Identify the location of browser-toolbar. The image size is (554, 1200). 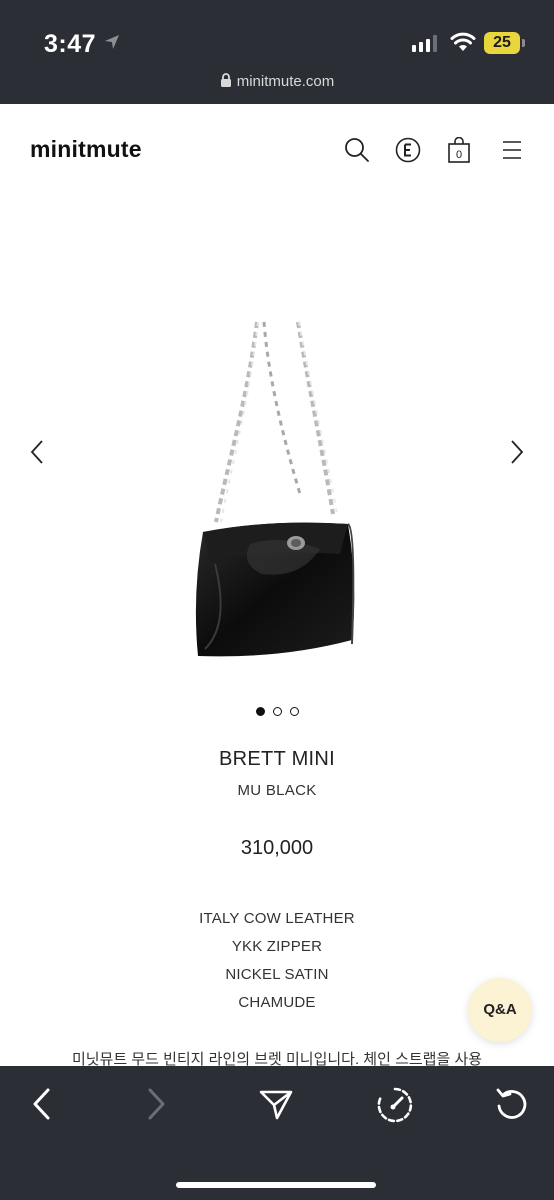
(277, 1133).